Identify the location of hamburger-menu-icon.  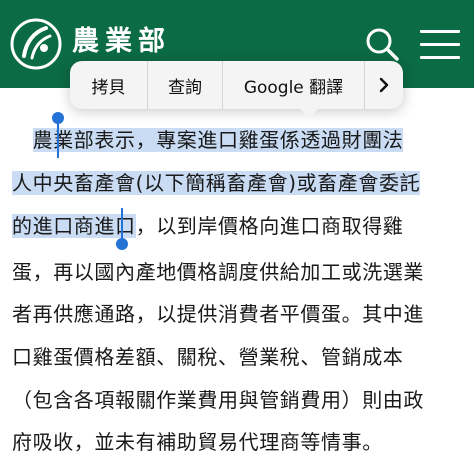
(440, 45).